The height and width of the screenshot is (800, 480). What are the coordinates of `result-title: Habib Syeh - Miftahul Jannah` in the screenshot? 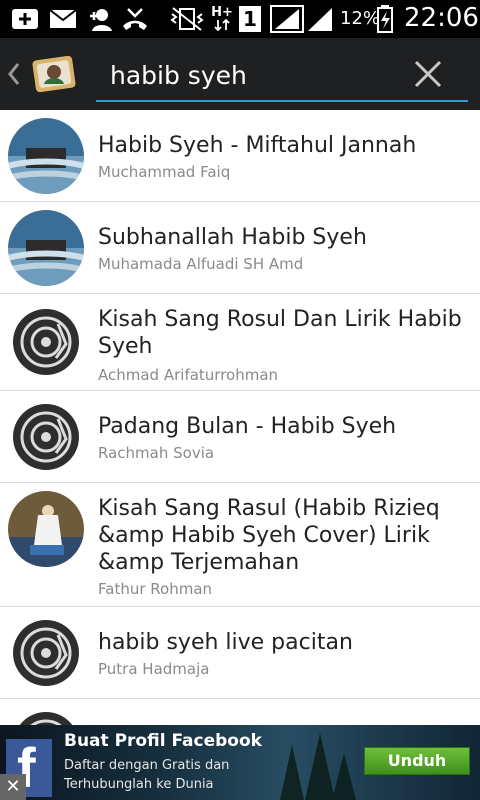 It's located at (257, 145).